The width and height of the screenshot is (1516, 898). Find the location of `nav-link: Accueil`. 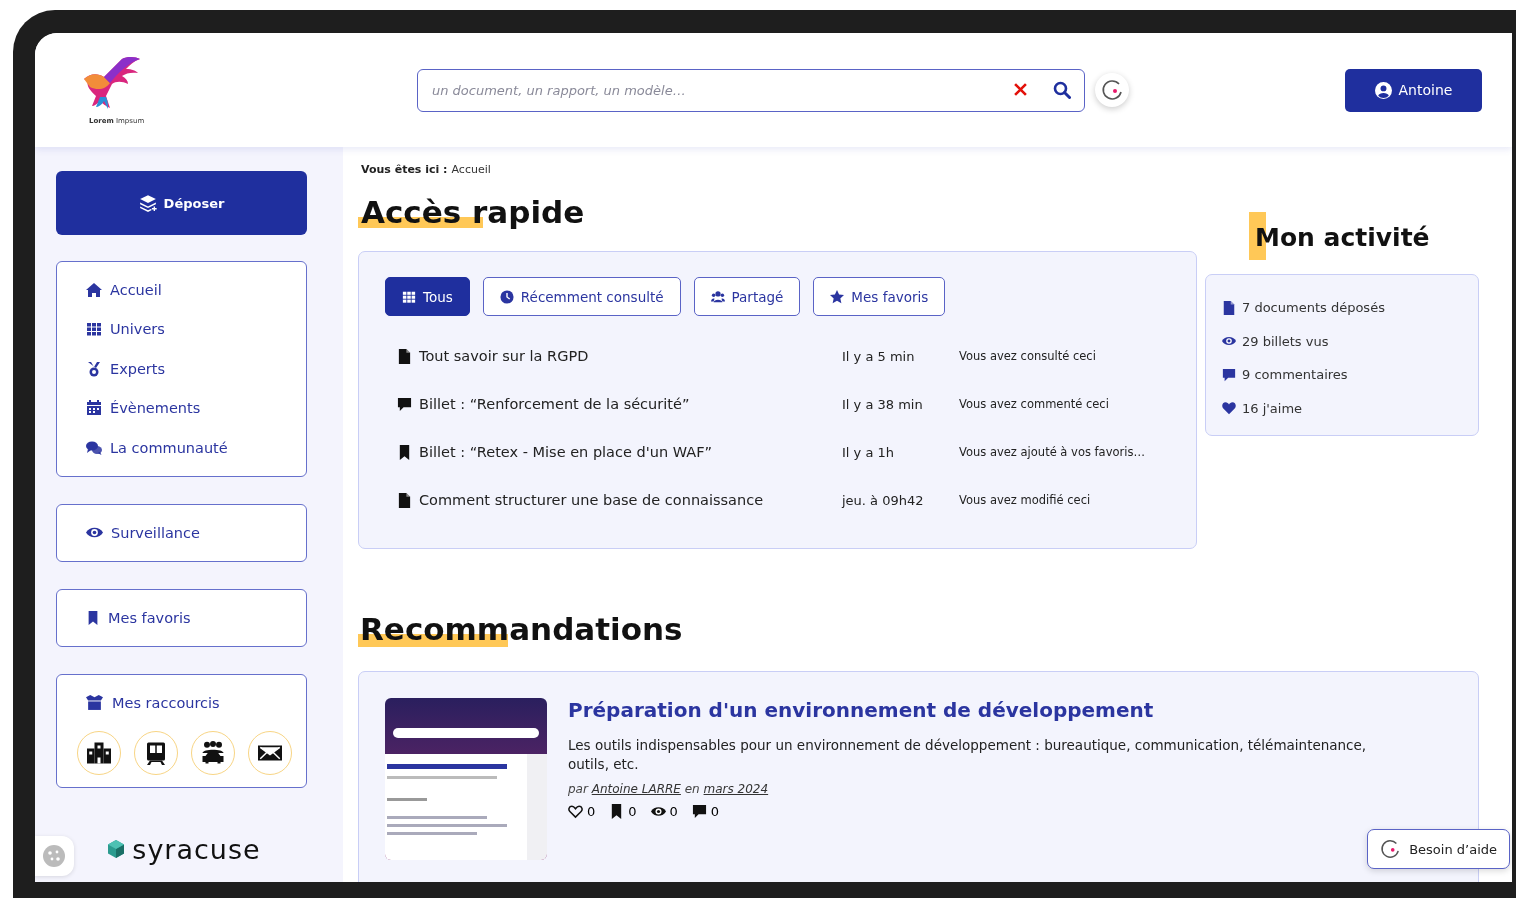

nav-link: Accueil is located at coordinates (196, 290).